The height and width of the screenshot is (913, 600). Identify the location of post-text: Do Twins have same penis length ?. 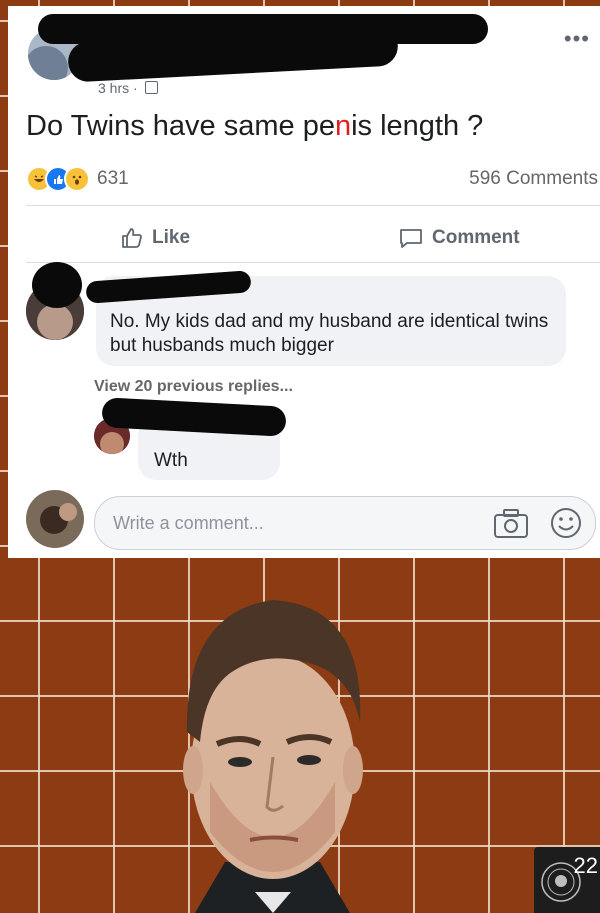
(254, 126).